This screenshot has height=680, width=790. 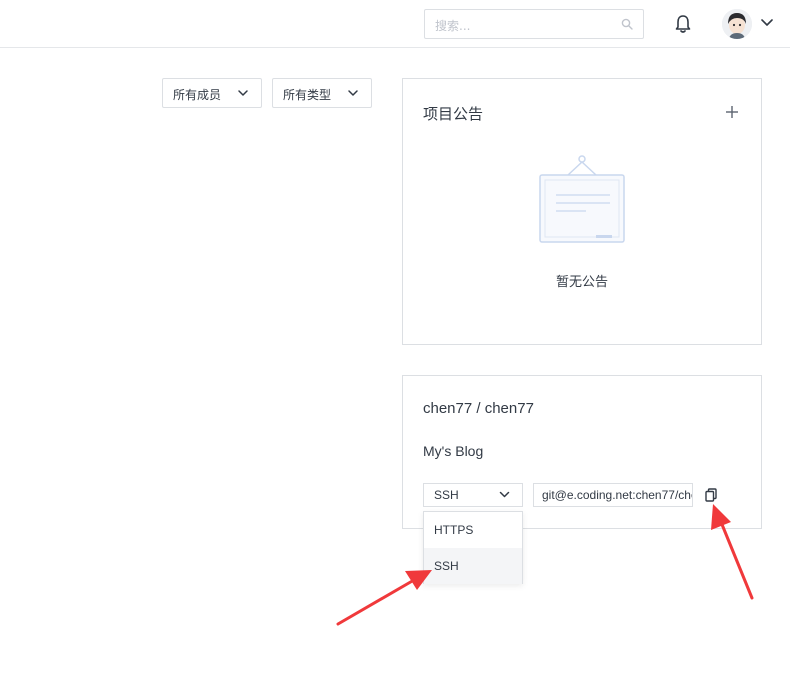 I want to click on protocol-dropdown-menu: HTTPS SSH, so click(x=473, y=547).